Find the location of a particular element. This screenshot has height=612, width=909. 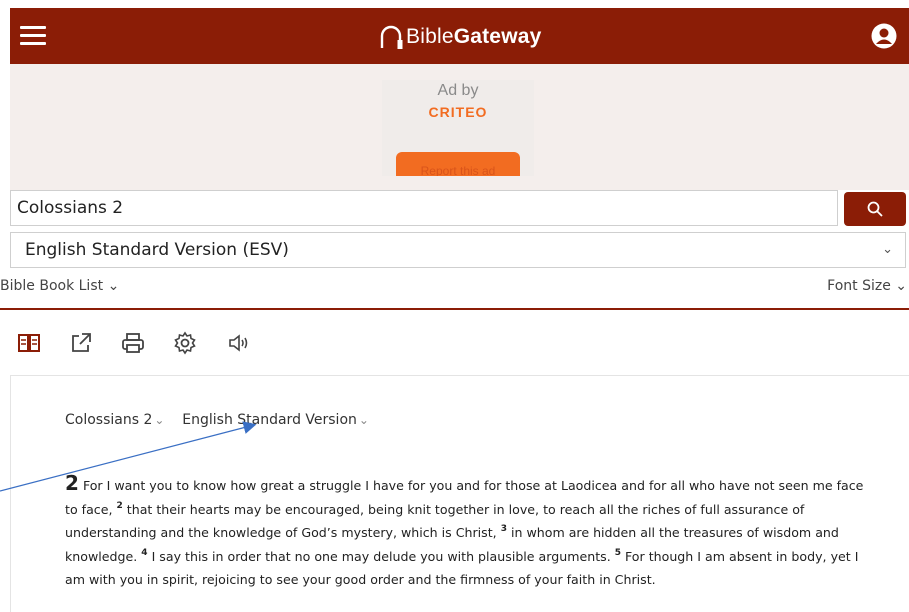

print-icon is located at coordinates (133, 343).